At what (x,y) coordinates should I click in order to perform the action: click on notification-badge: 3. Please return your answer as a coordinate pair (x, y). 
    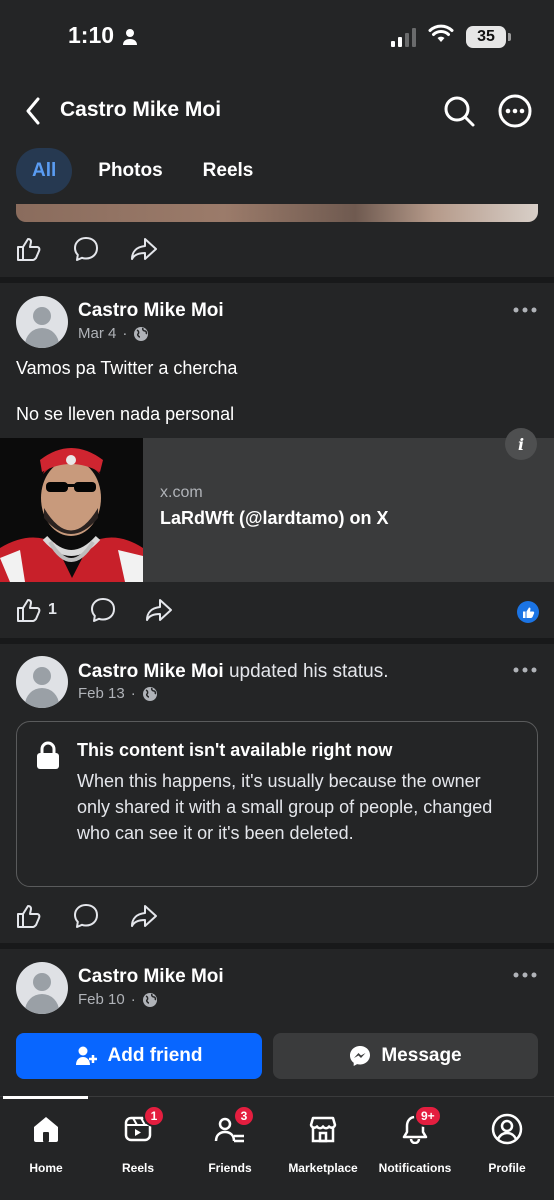
    Looking at the image, I should click on (244, 1116).